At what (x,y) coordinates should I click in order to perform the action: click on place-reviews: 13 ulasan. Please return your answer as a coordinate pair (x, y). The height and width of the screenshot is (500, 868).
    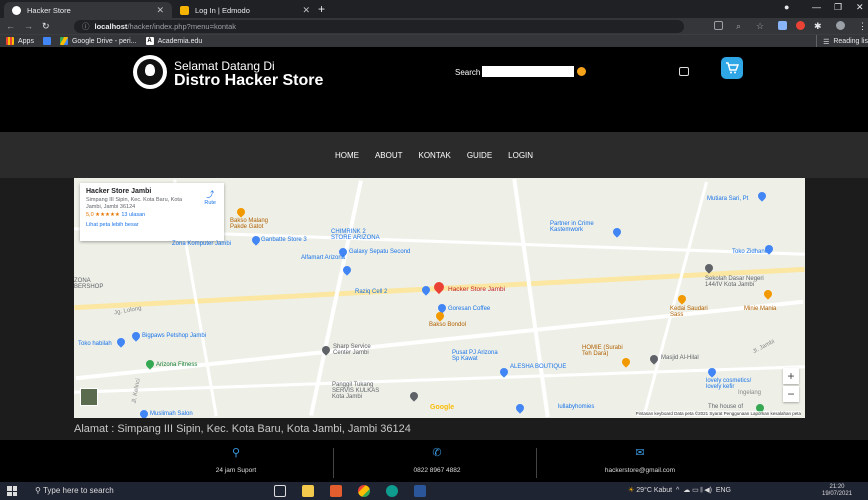
    Looking at the image, I should click on (133, 215).